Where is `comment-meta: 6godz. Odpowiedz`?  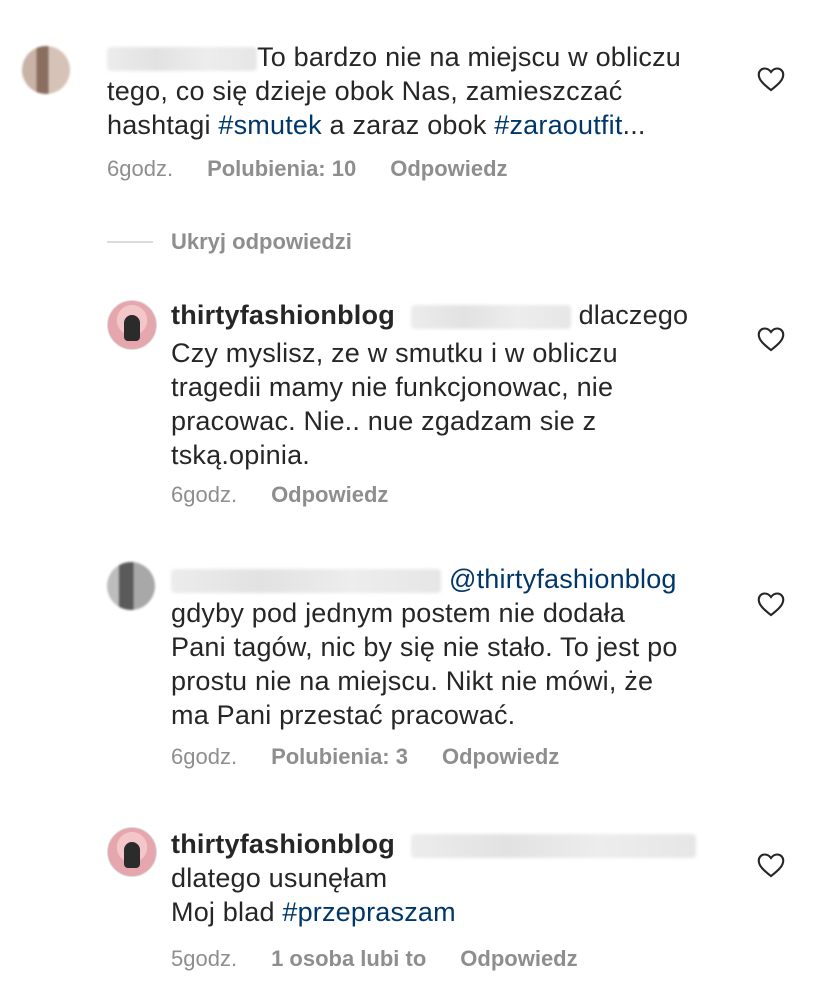 comment-meta: 6godz. Odpowiedz is located at coordinates (296, 495).